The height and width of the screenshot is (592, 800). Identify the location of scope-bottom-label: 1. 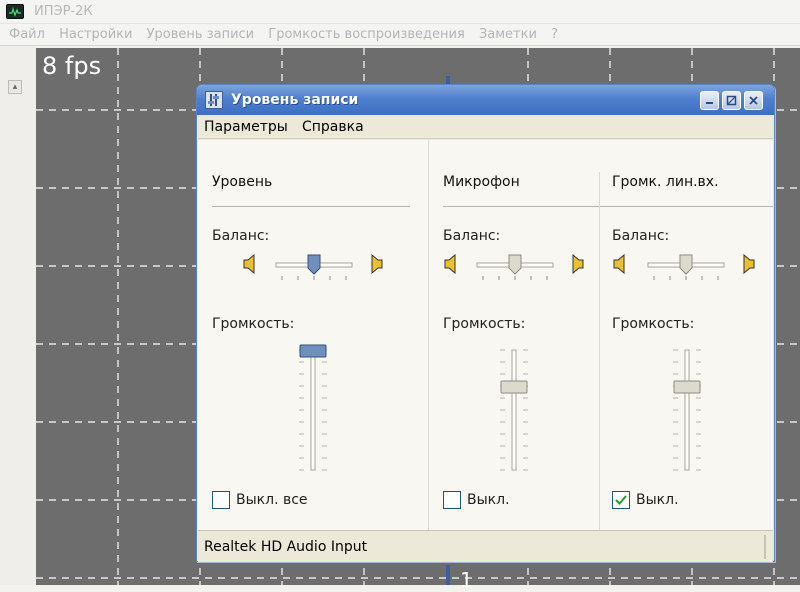
(466, 580).